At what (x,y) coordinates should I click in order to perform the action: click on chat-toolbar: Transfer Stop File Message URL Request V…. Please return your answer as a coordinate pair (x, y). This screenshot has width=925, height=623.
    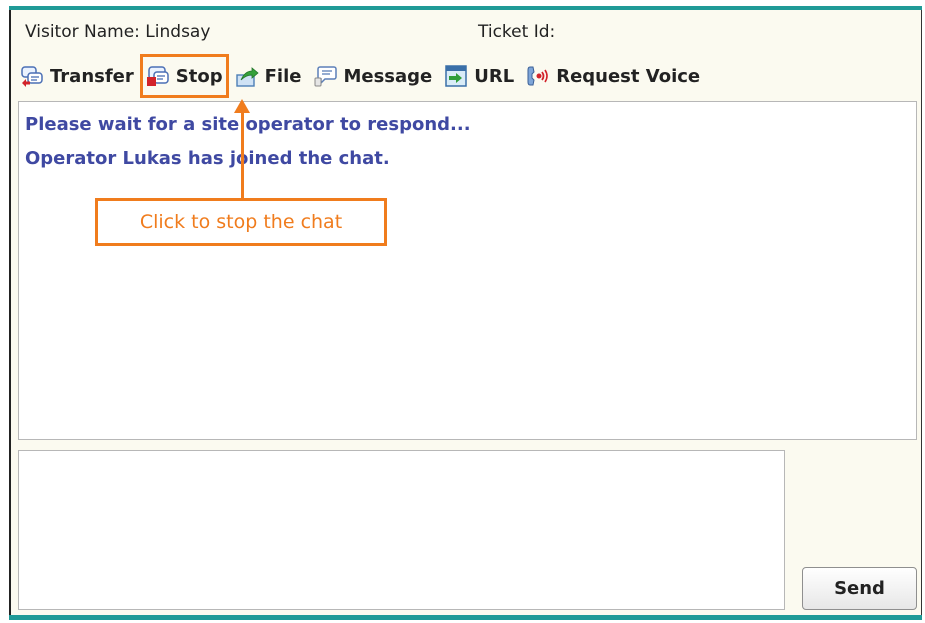
    Looking at the image, I should click on (366, 76).